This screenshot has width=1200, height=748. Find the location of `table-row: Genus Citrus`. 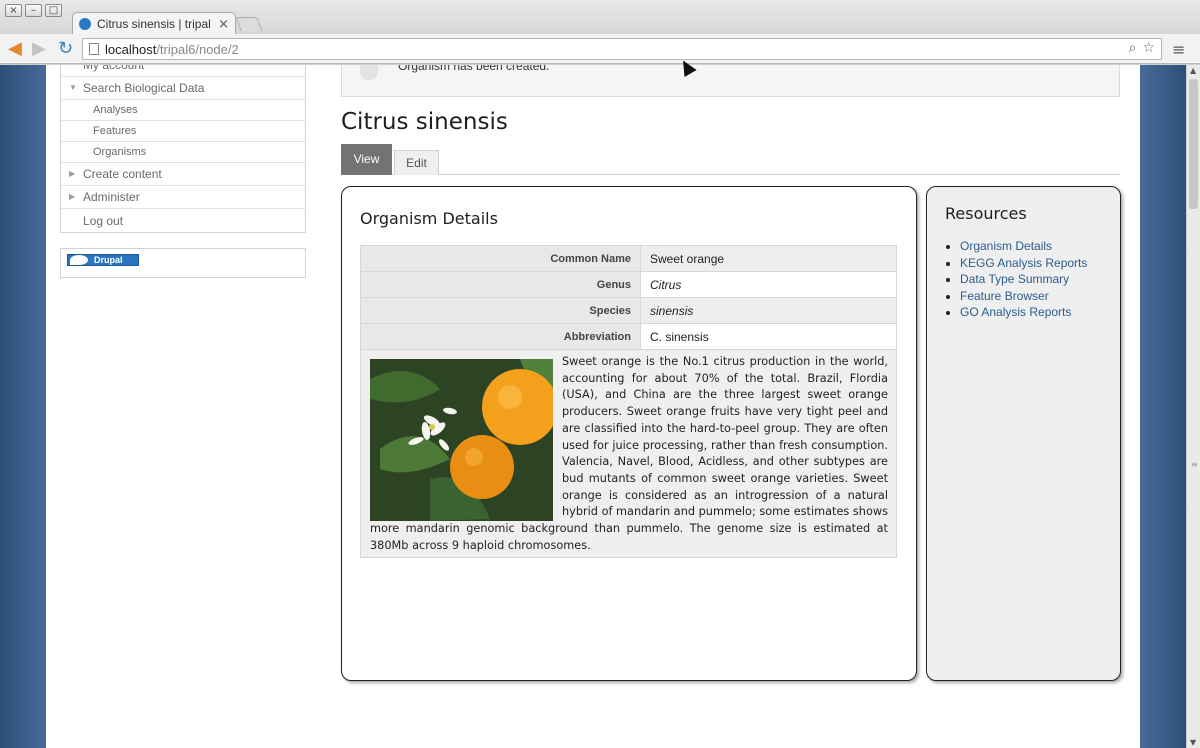

table-row: Genus Citrus is located at coordinates (628, 284).